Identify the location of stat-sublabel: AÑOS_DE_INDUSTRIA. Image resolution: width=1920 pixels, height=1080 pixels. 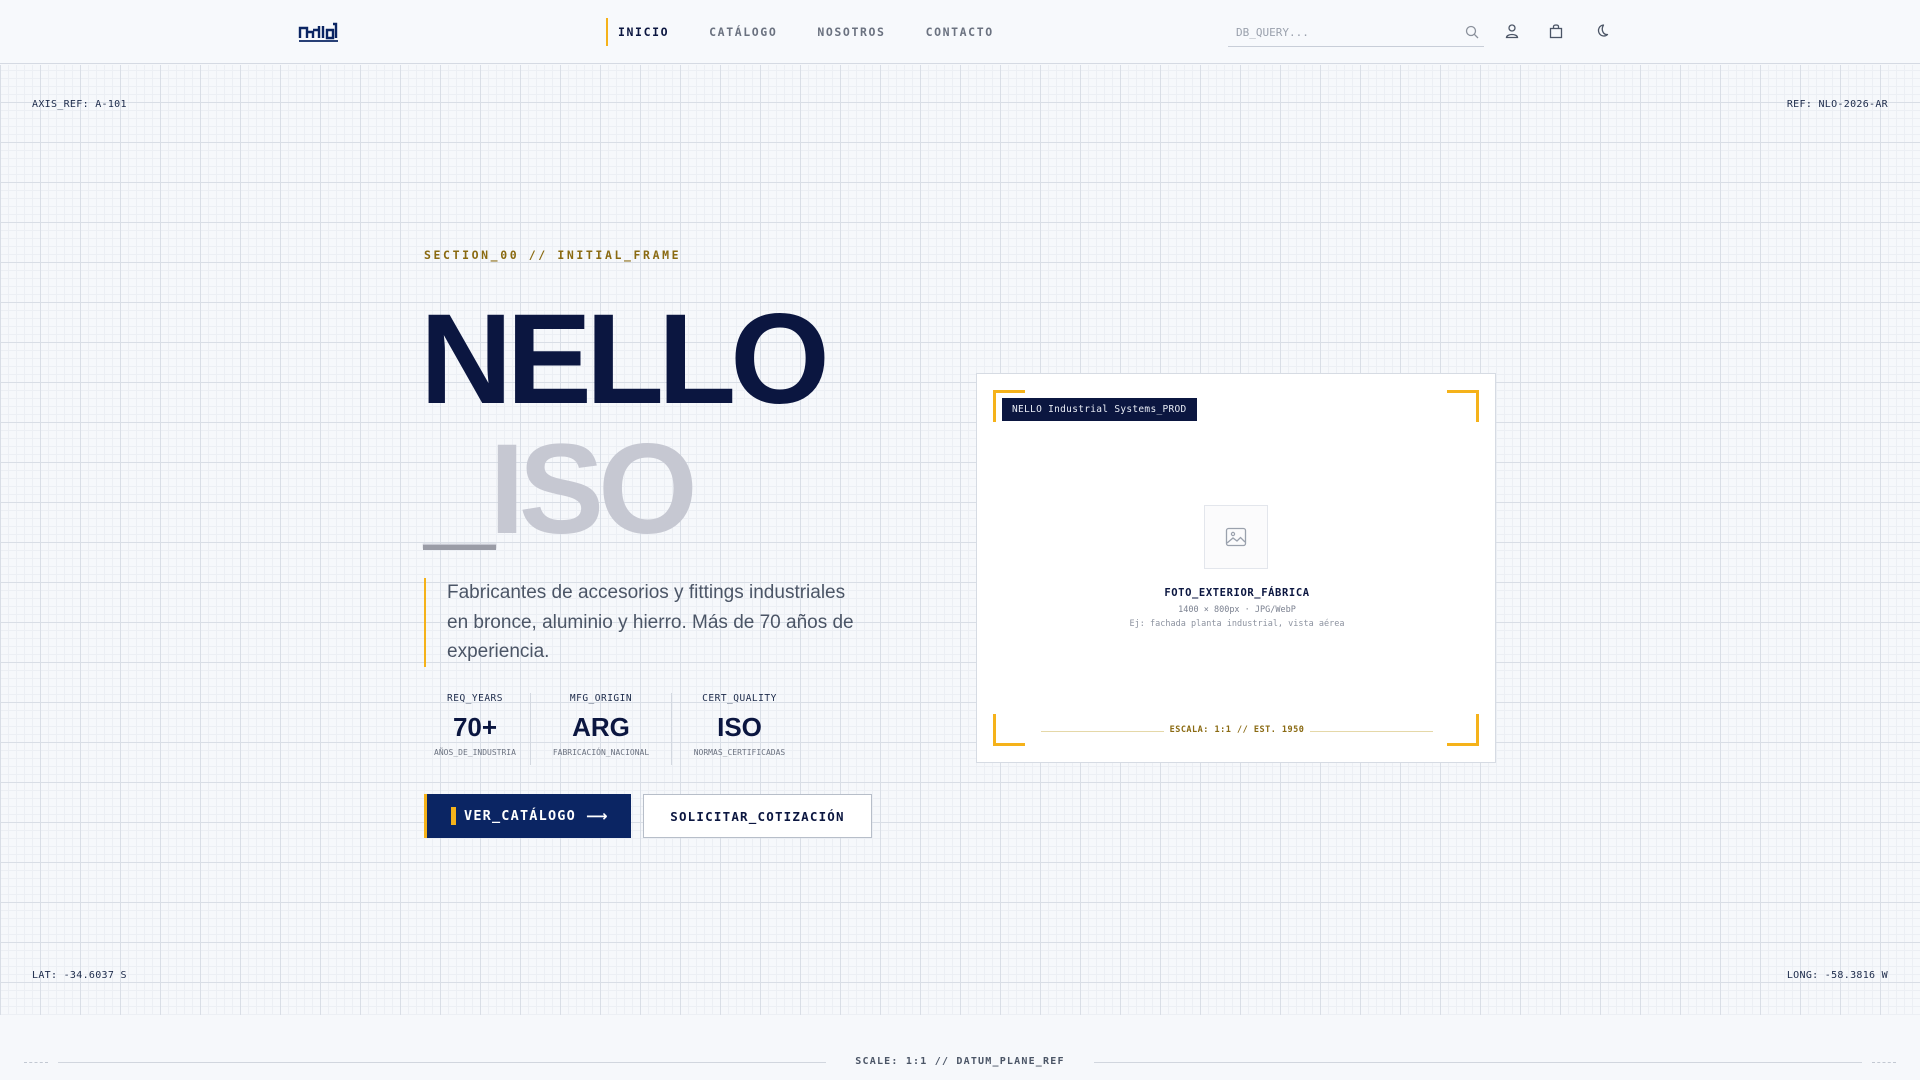
(475, 752).